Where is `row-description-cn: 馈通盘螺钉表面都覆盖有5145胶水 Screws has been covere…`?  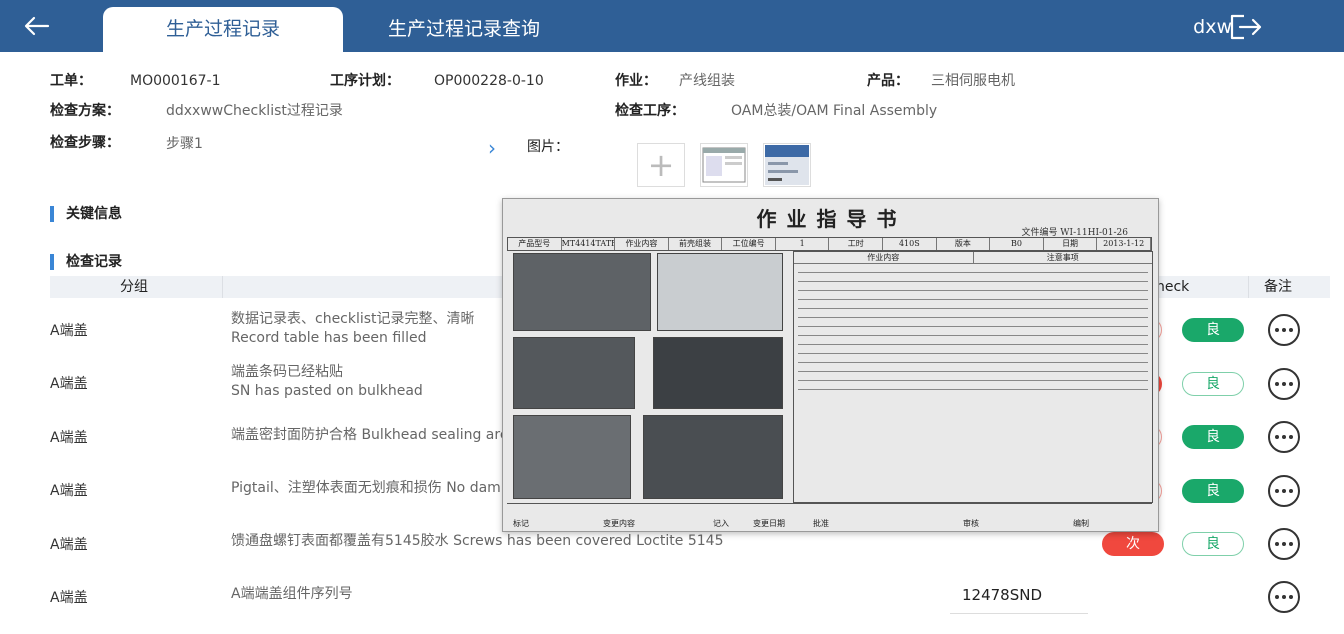
row-description-cn: 馈通盘螺钉表面都覆盖有5145胶水 Screws has been covere… is located at coordinates (477, 541).